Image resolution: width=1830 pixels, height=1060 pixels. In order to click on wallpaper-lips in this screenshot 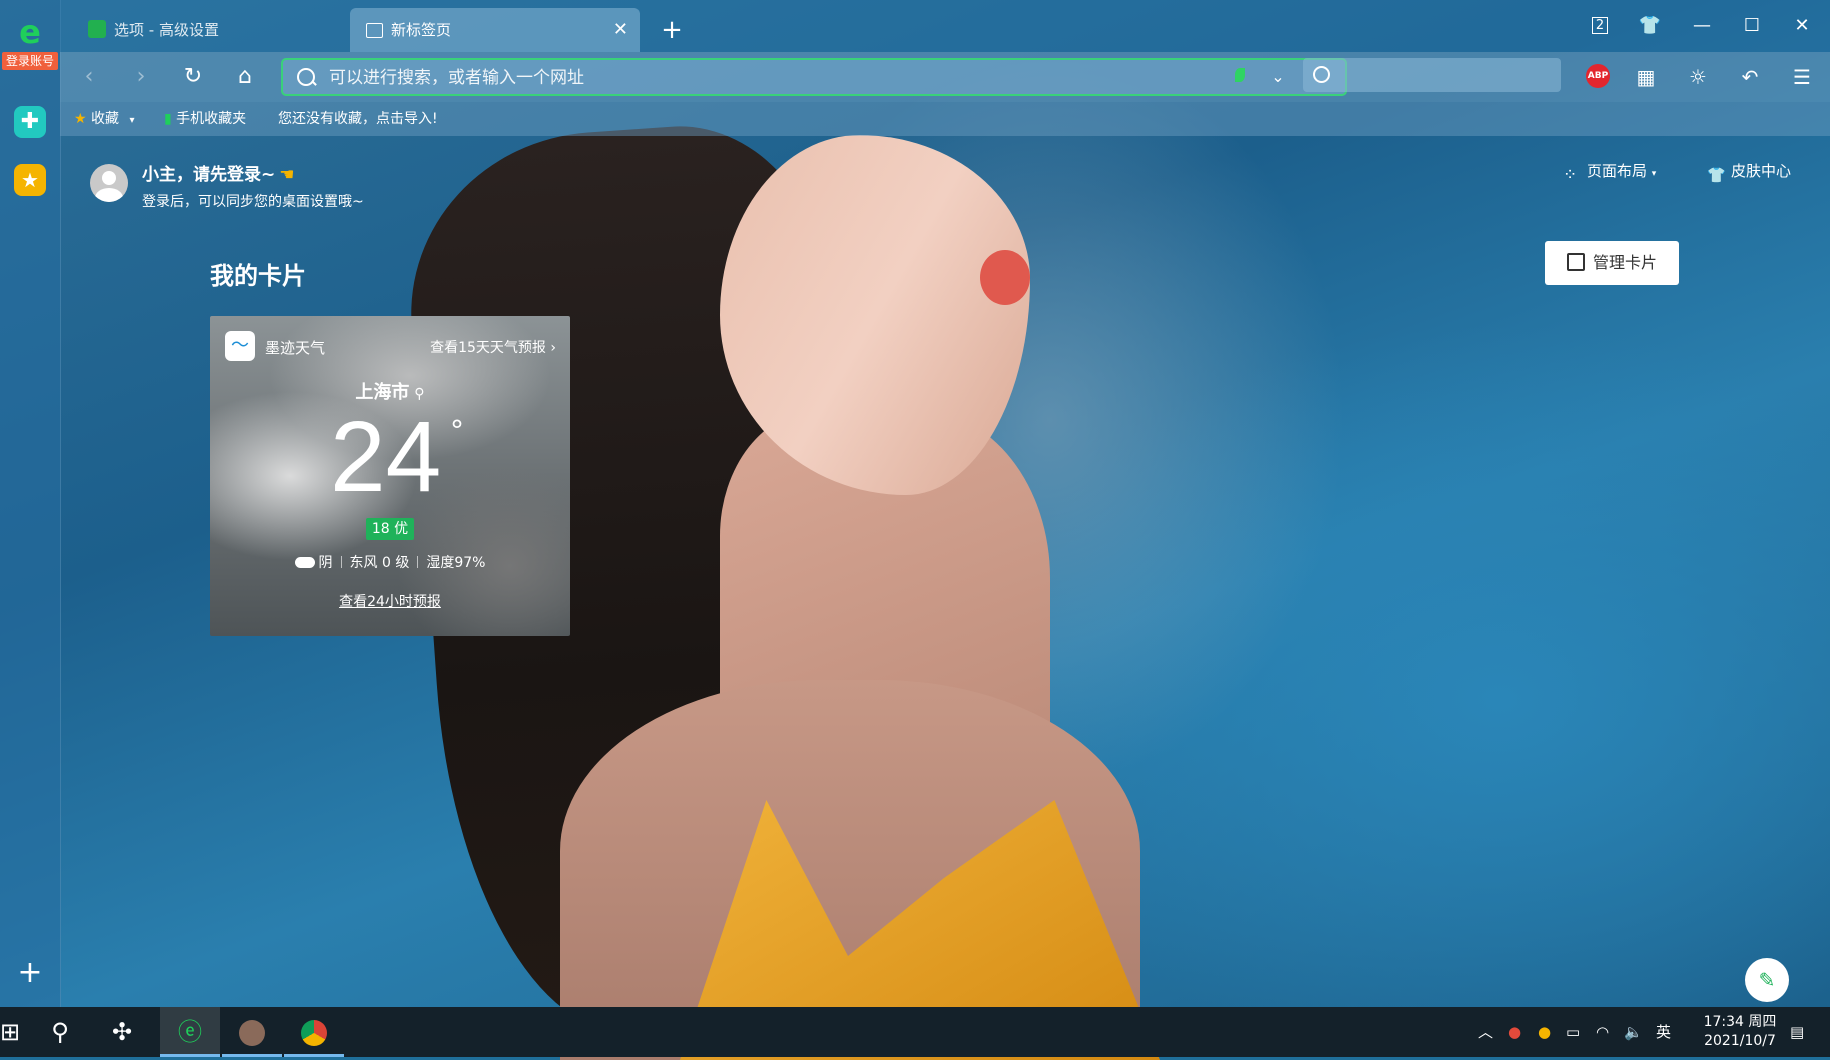, I will do `click(1005, 277)`.